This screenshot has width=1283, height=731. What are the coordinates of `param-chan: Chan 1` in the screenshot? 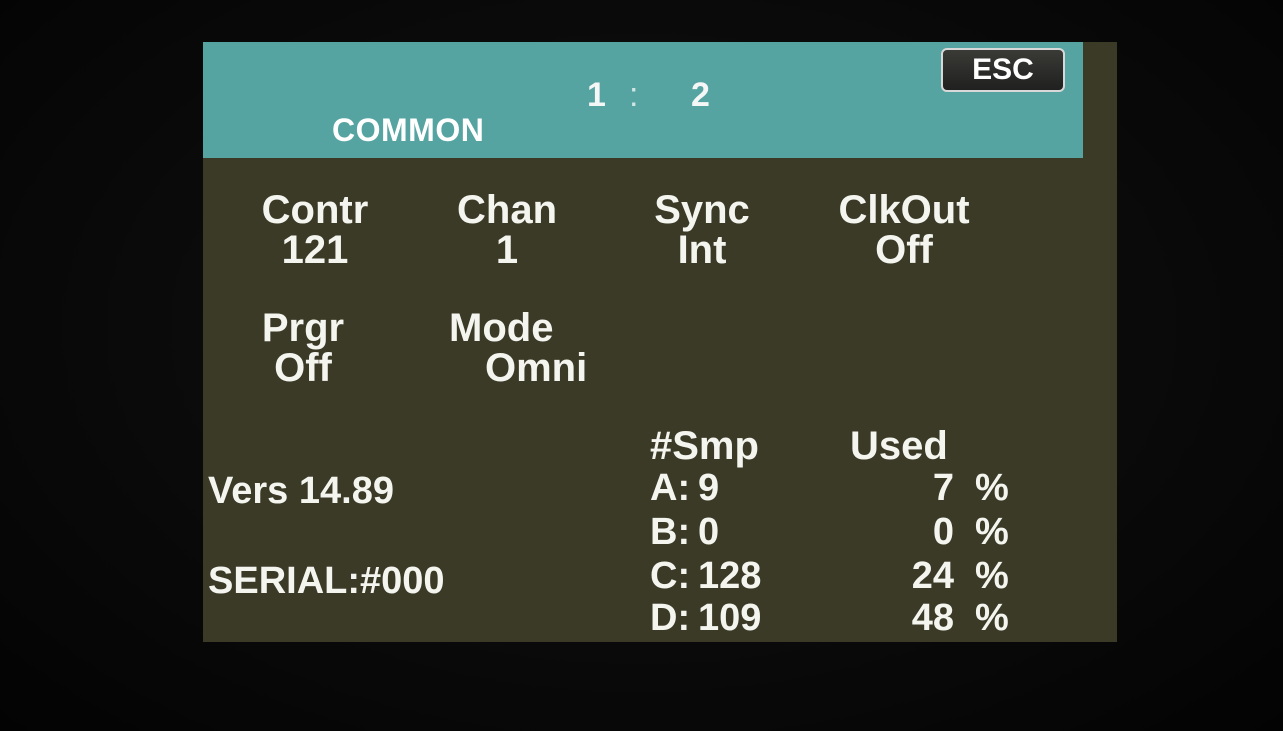 It's located at (507, 230).